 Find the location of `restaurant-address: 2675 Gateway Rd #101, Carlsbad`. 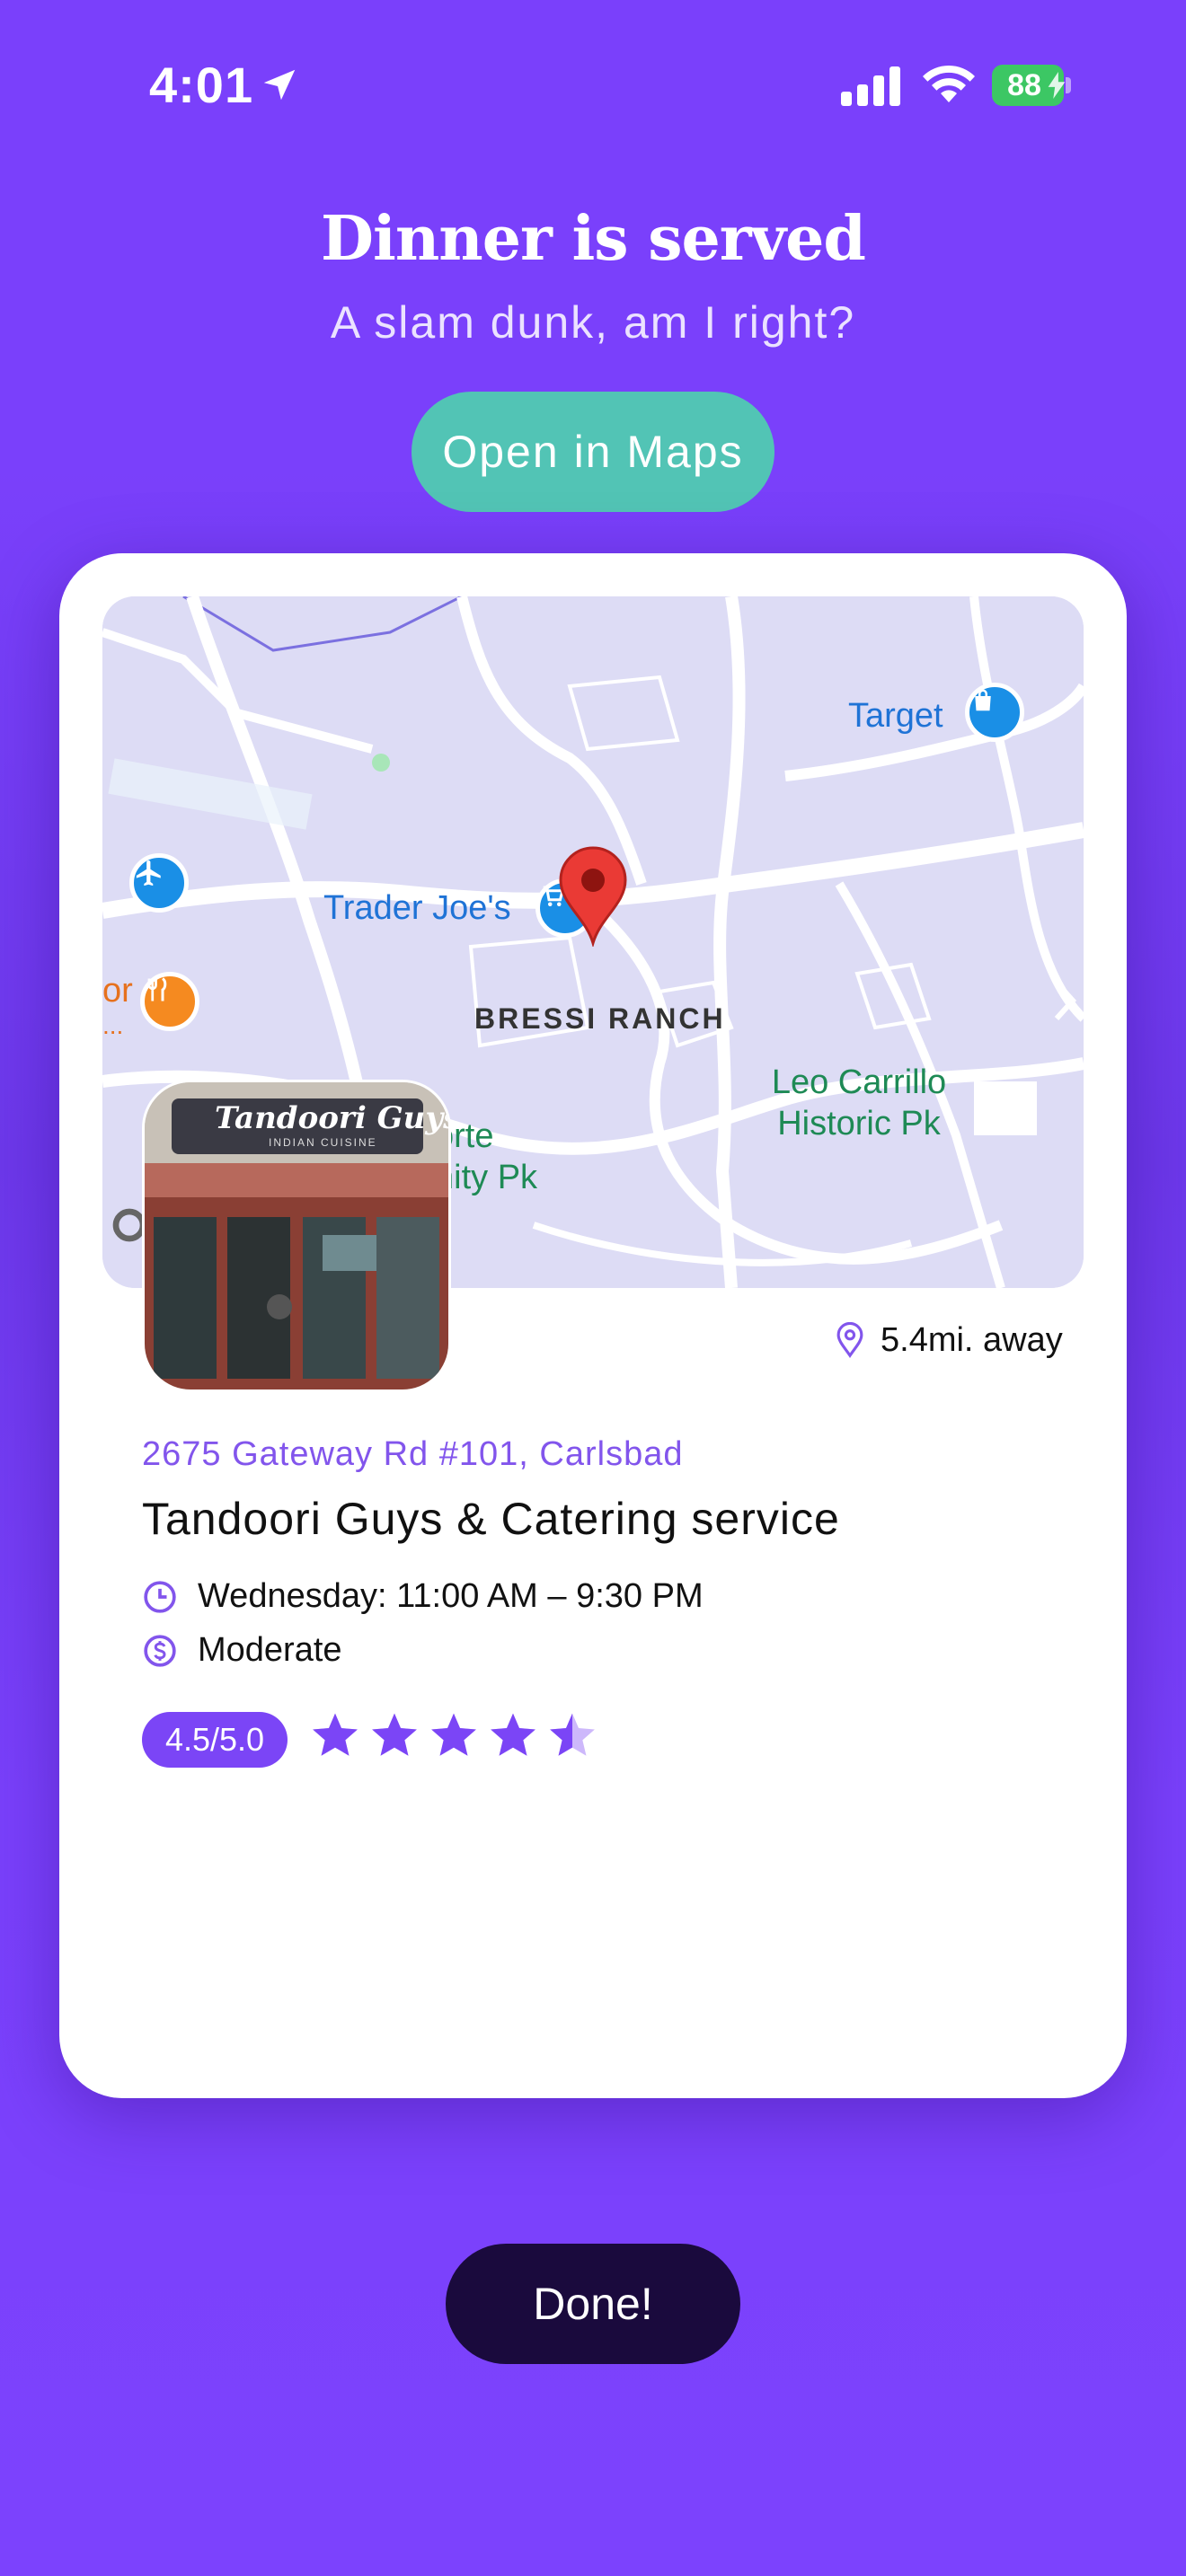

restaurant-address: 2675 Gateway Rd #101, Carlsbad is located at coordinates (413, 1454).